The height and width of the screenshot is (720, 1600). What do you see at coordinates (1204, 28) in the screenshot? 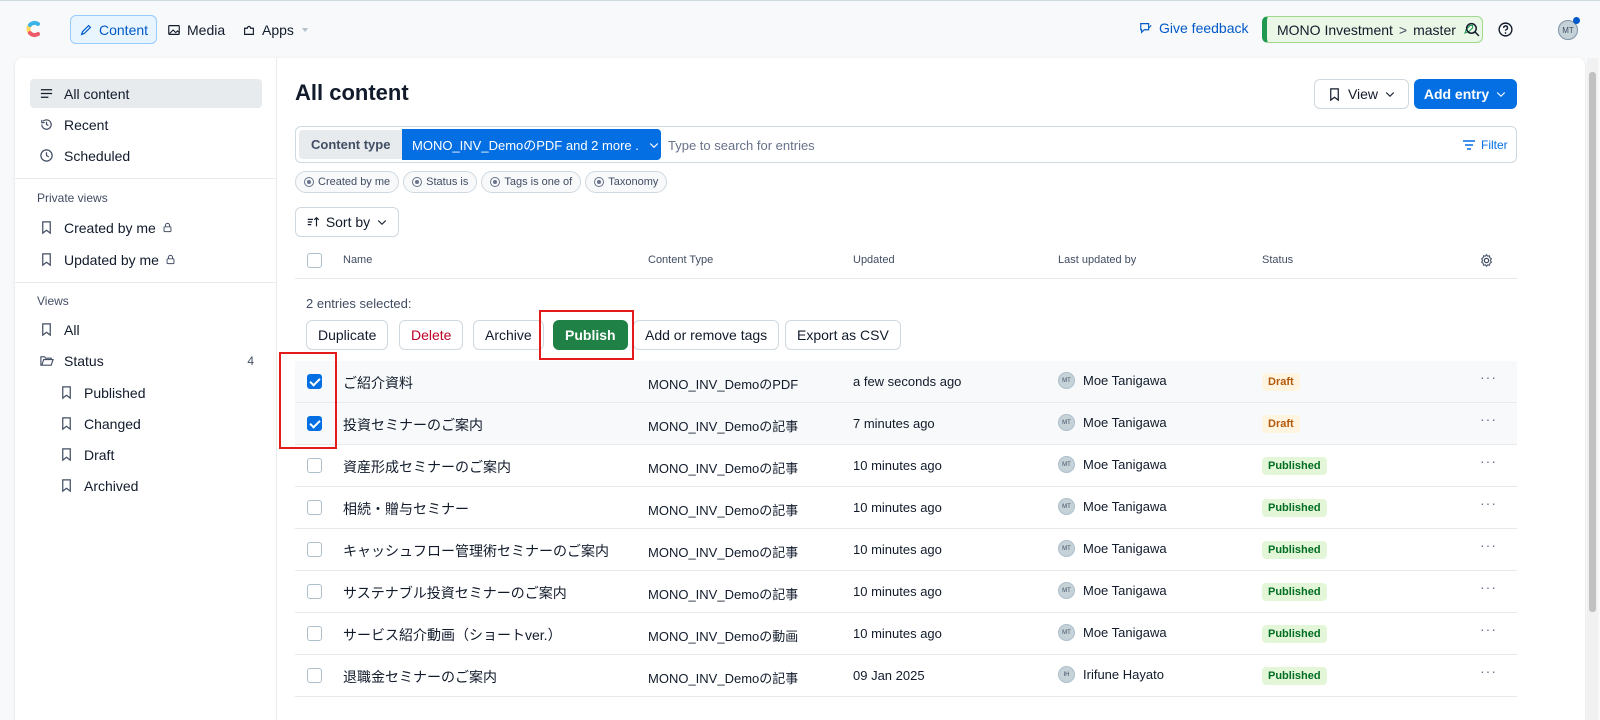
I see `feedback-label: Give feedback` at bounding box center [1204, 28].